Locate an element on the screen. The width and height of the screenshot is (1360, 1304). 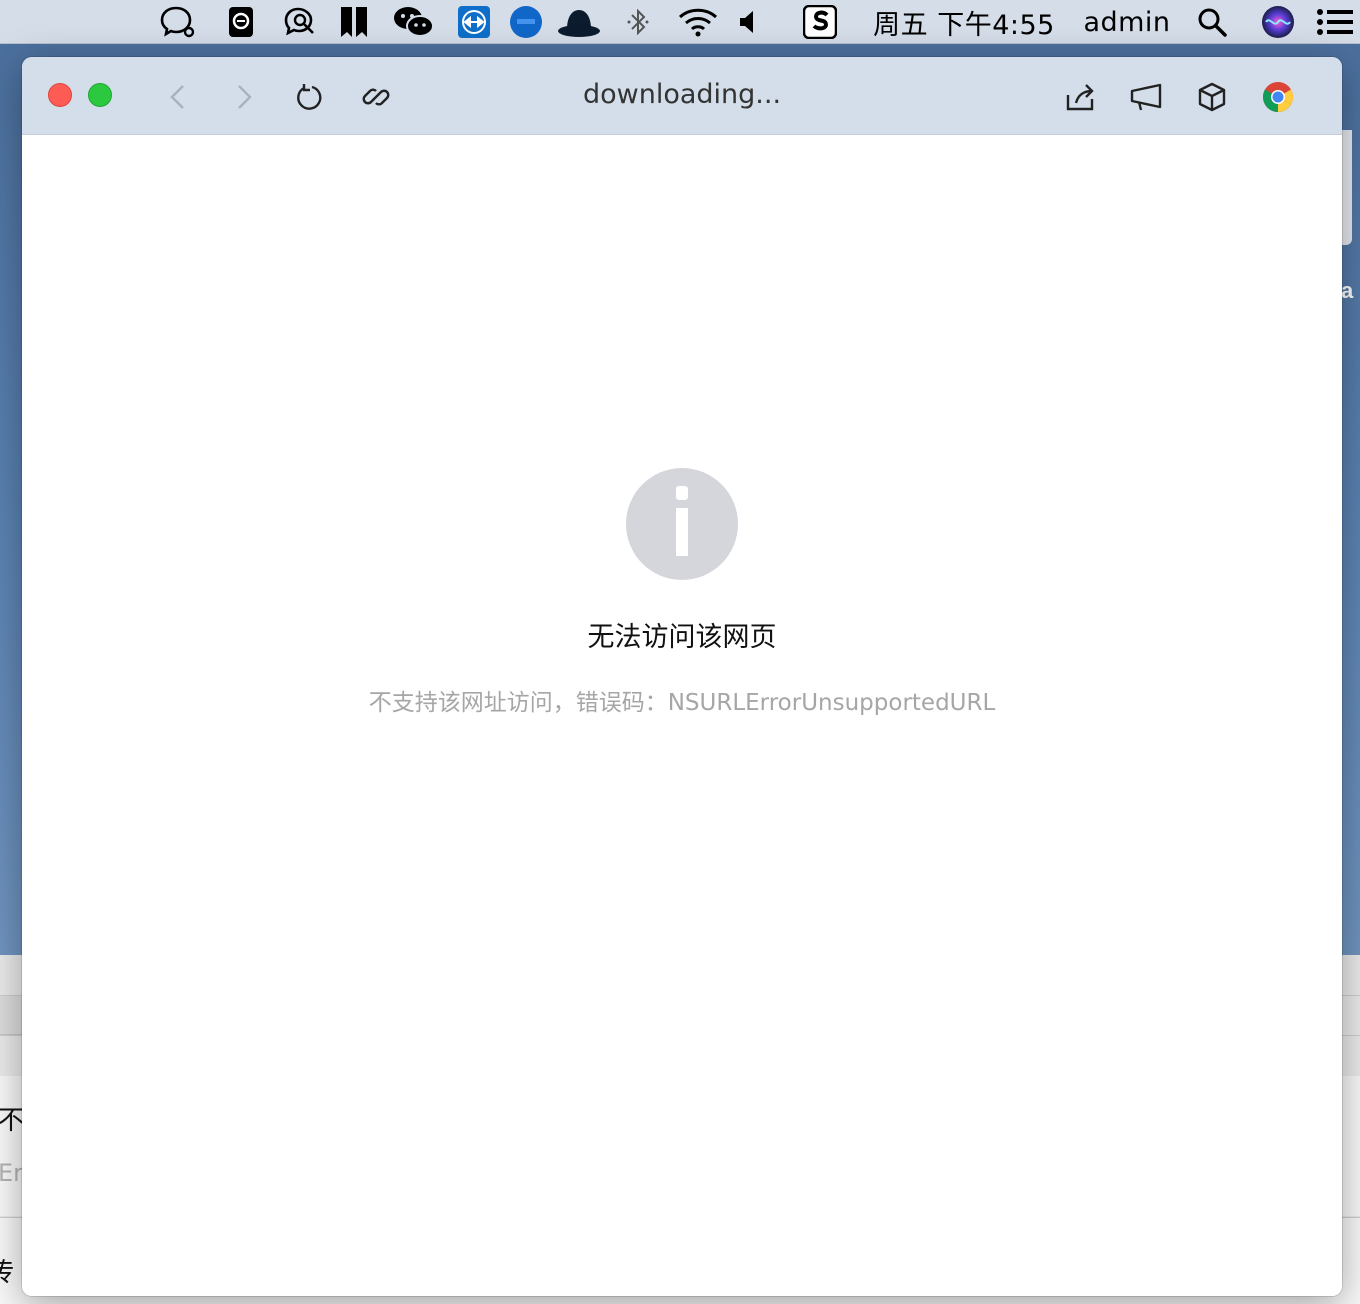
bluetooth-icon is located at coordinates (638, 22).